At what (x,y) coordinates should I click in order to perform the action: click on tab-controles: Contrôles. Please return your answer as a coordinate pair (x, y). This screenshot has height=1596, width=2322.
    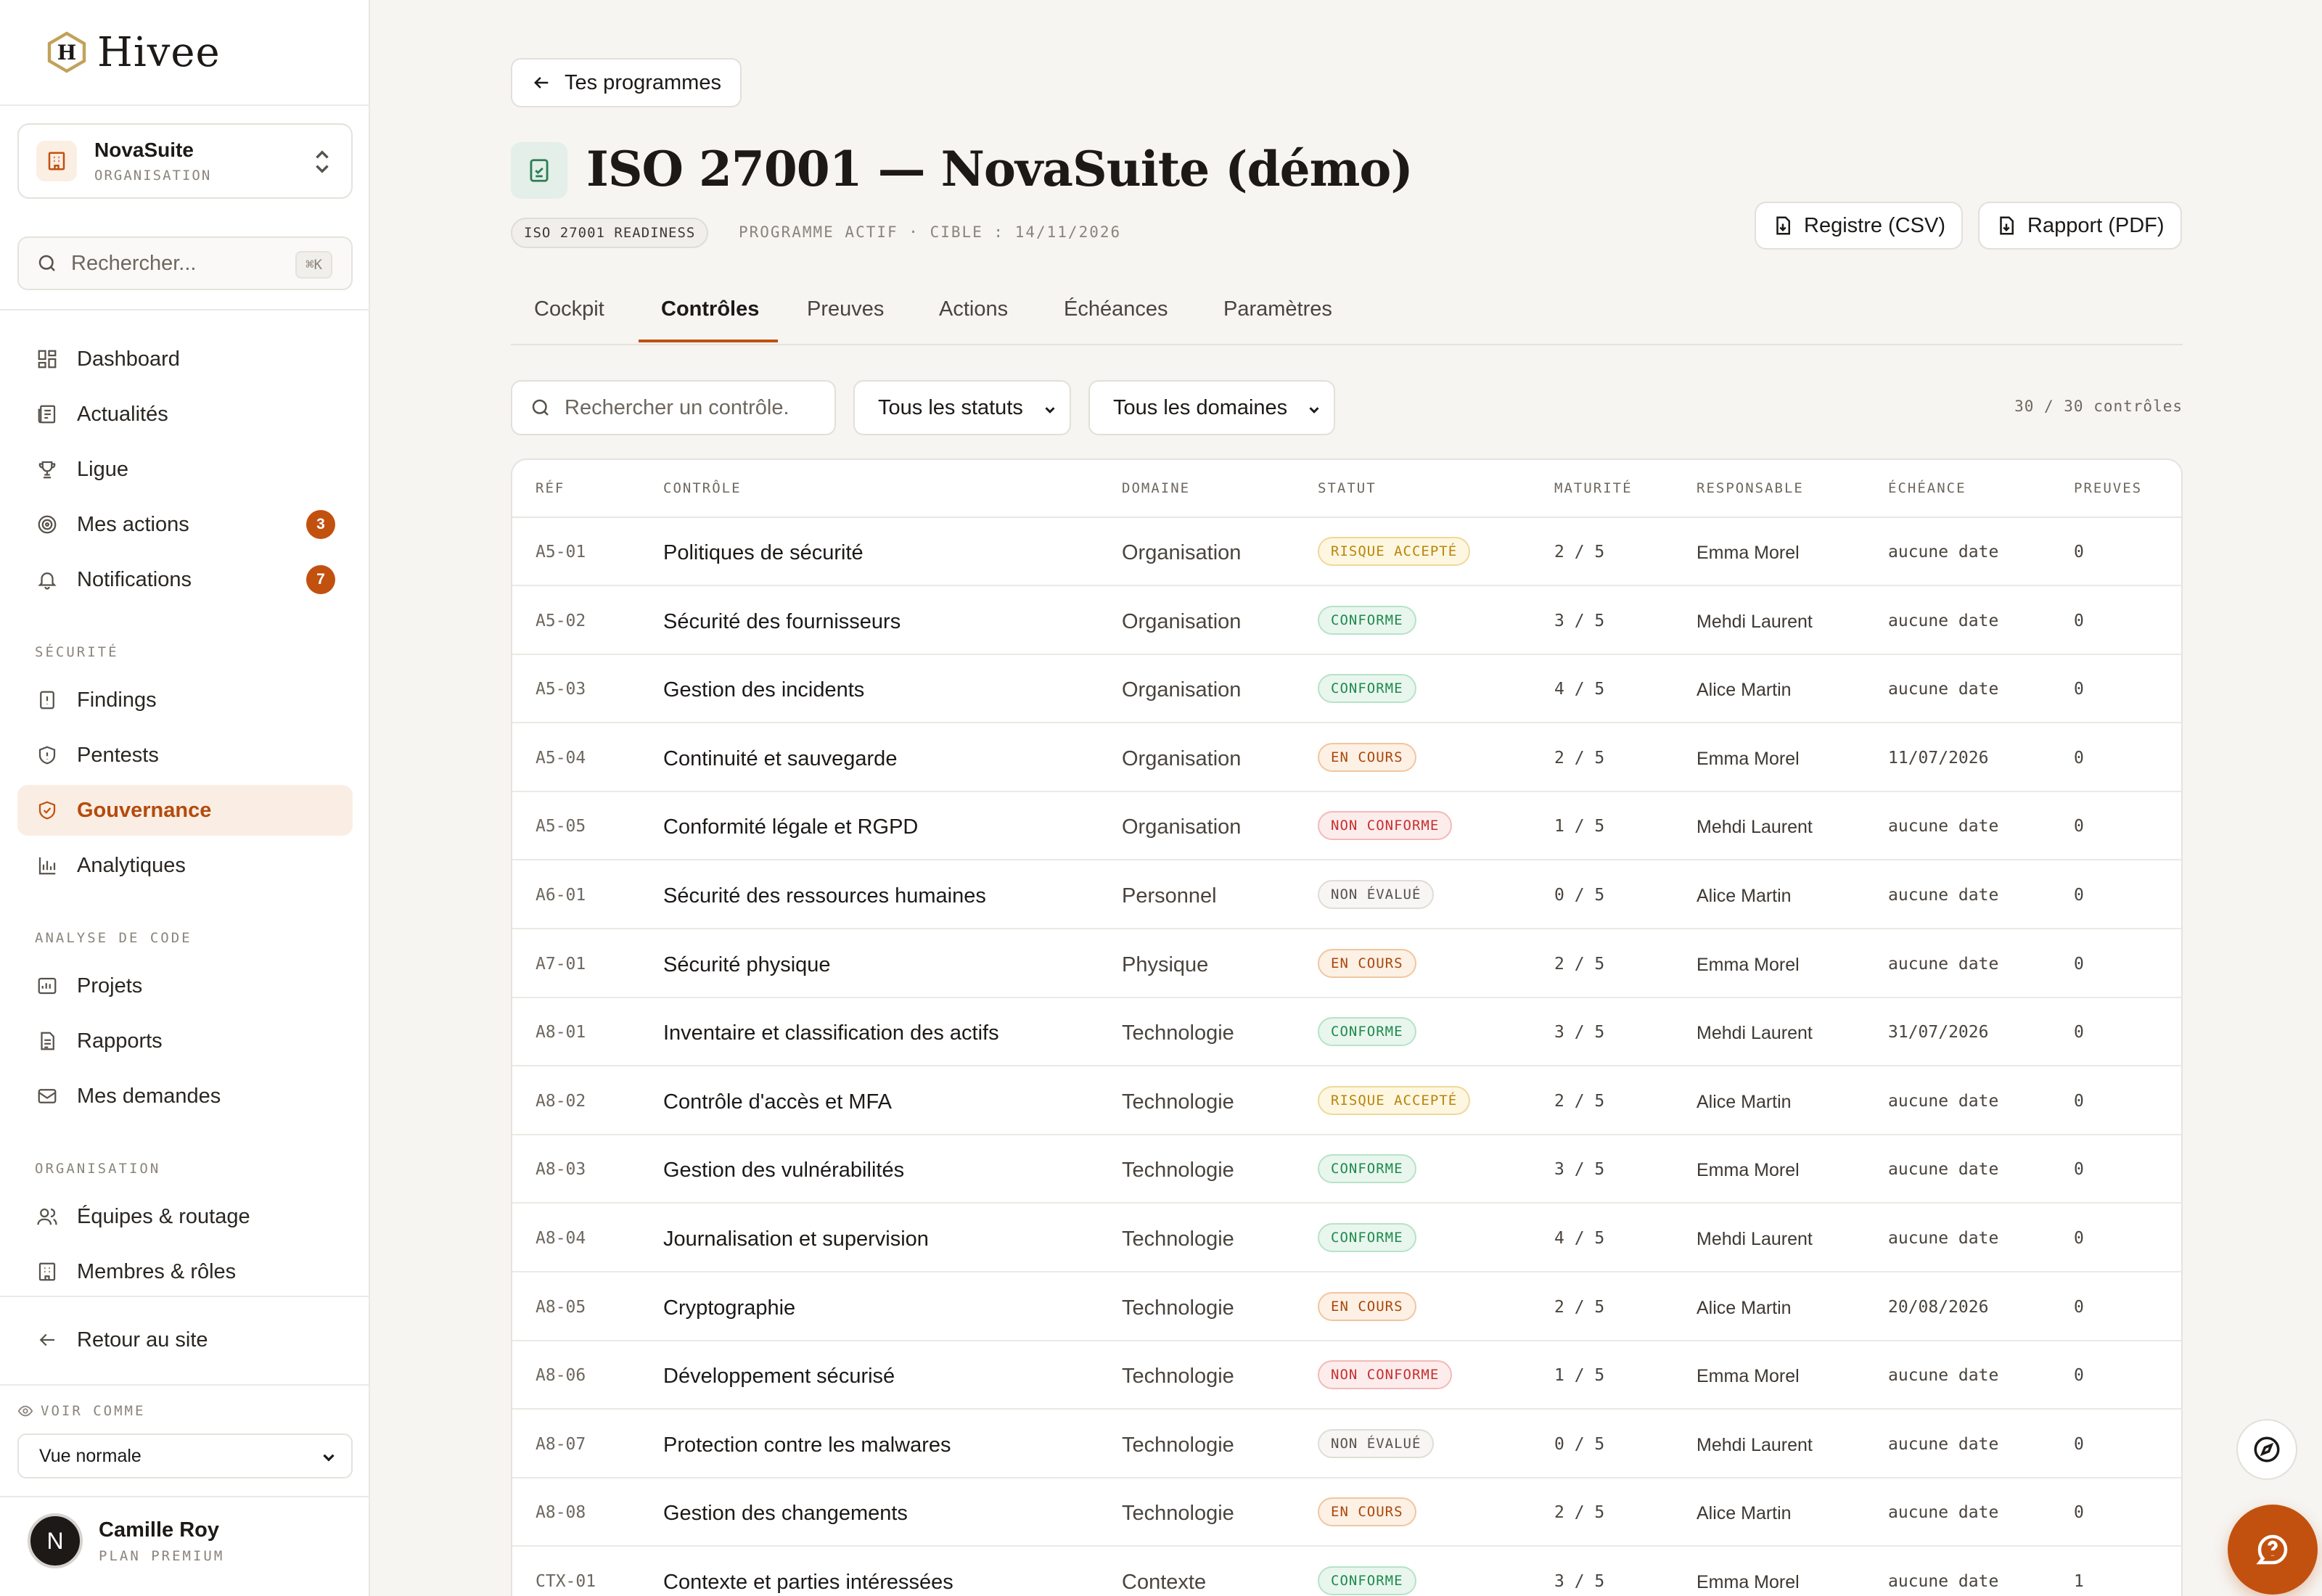
    Looking at the image, I should click on (710, 309).